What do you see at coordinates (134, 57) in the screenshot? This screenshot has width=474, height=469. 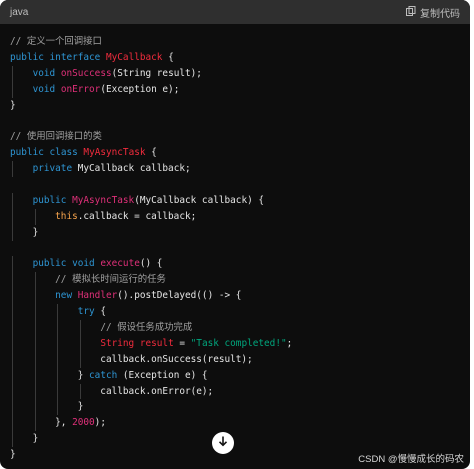 I see `code-token: MyCallback` at bounding box center [134, 57].